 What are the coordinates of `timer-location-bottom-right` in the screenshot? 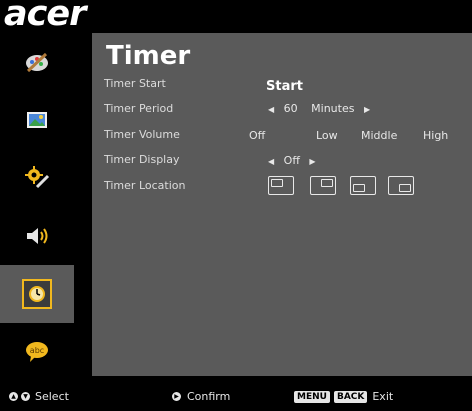 It's located at (401, 185).